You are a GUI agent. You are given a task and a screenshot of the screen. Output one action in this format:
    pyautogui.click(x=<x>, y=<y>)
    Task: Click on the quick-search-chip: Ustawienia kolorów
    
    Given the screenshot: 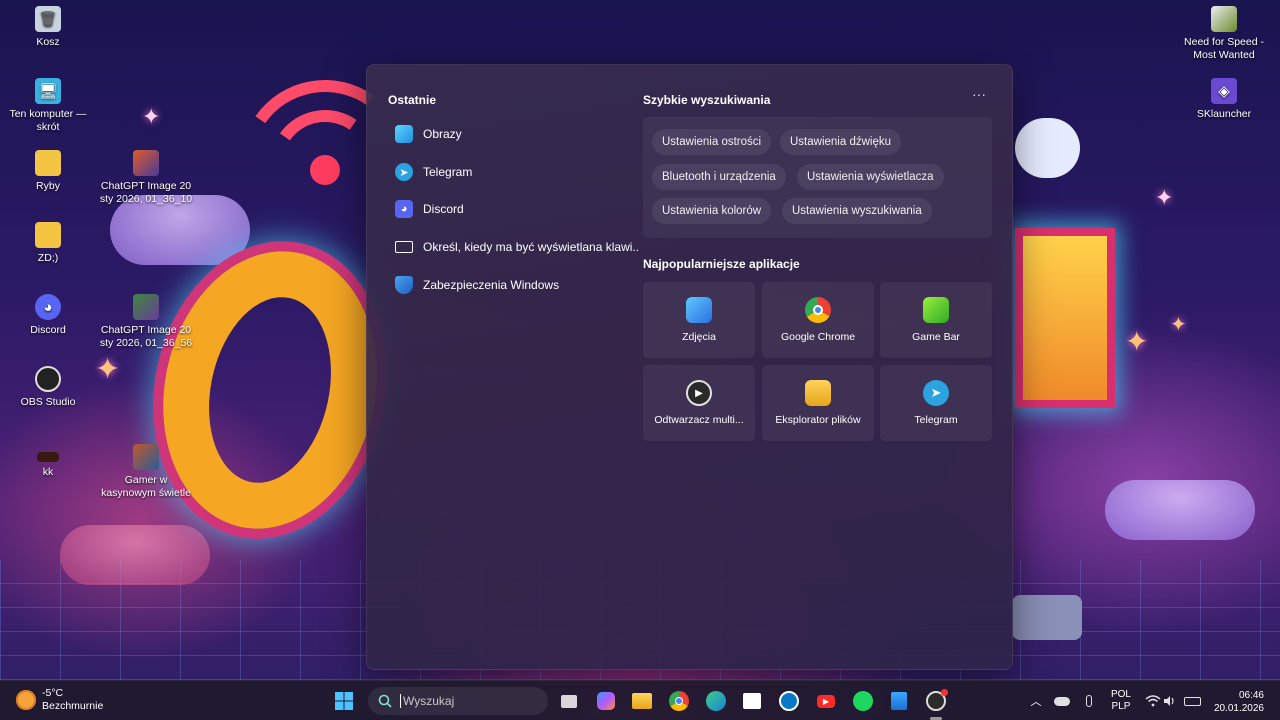 What is the action you would take?
    pyautogui.click(x=712, y=211)
    